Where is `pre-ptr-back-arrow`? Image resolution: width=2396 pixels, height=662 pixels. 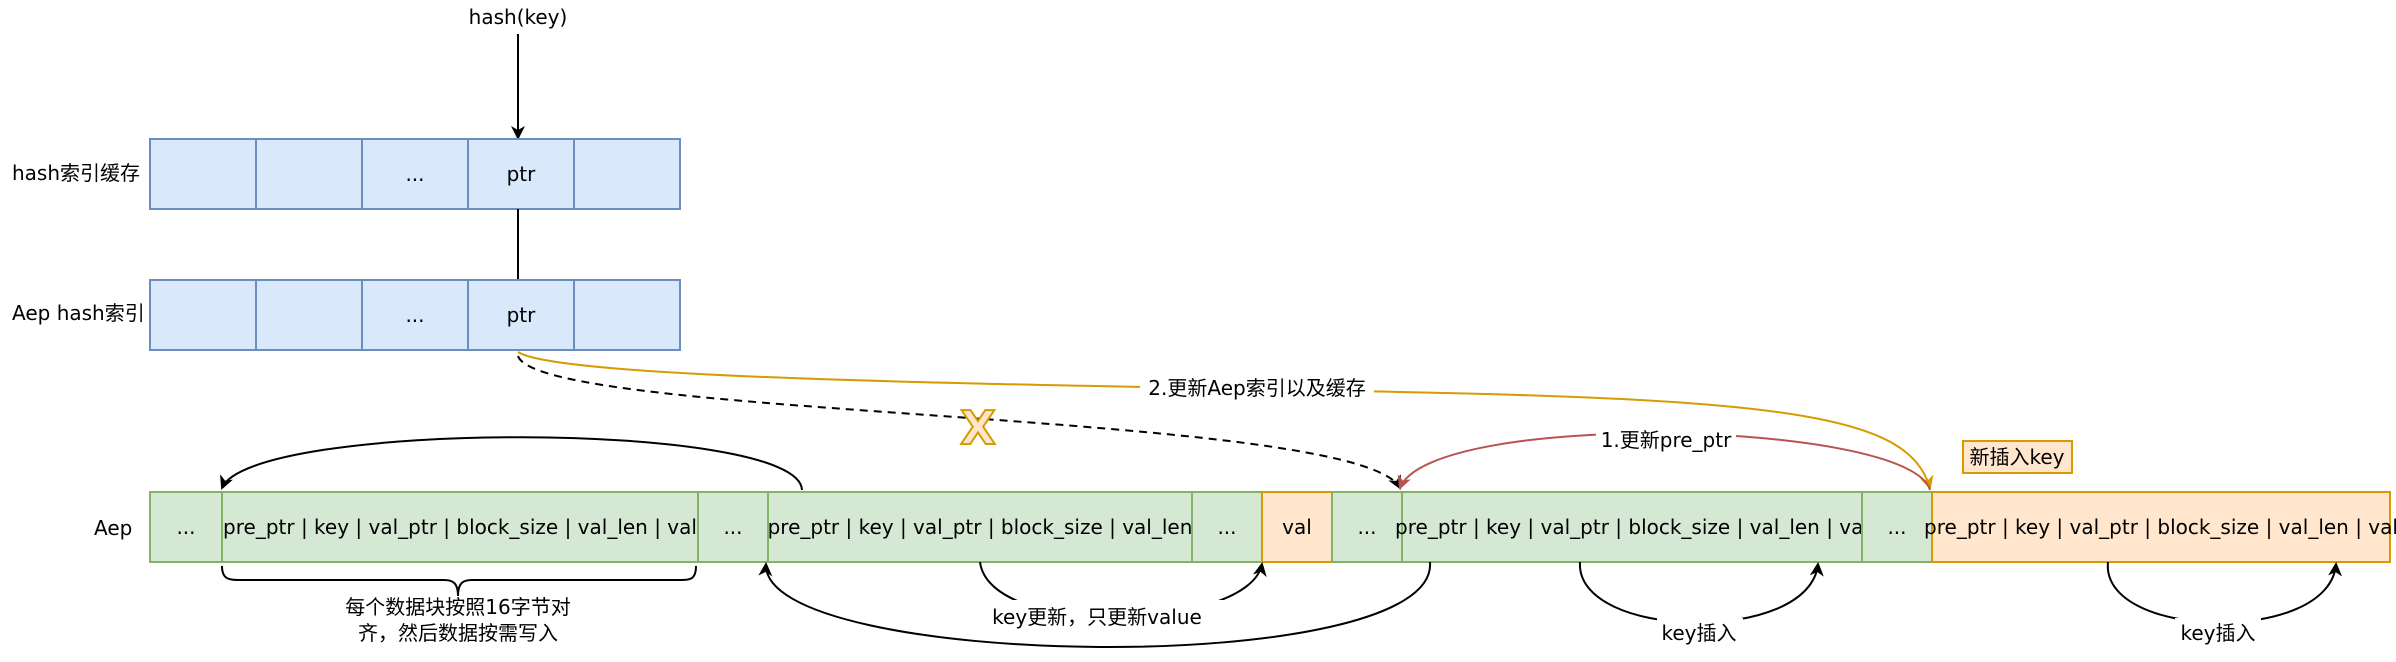 pre-ptr-back-arrow is located at coordinates (511, 463).